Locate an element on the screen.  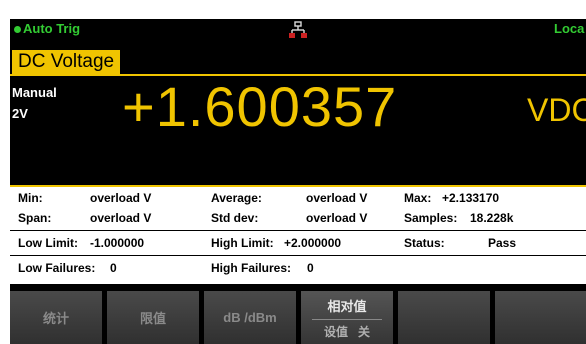
softkey-db-dbm: dB /dBm is located at coordinates (250, 317).